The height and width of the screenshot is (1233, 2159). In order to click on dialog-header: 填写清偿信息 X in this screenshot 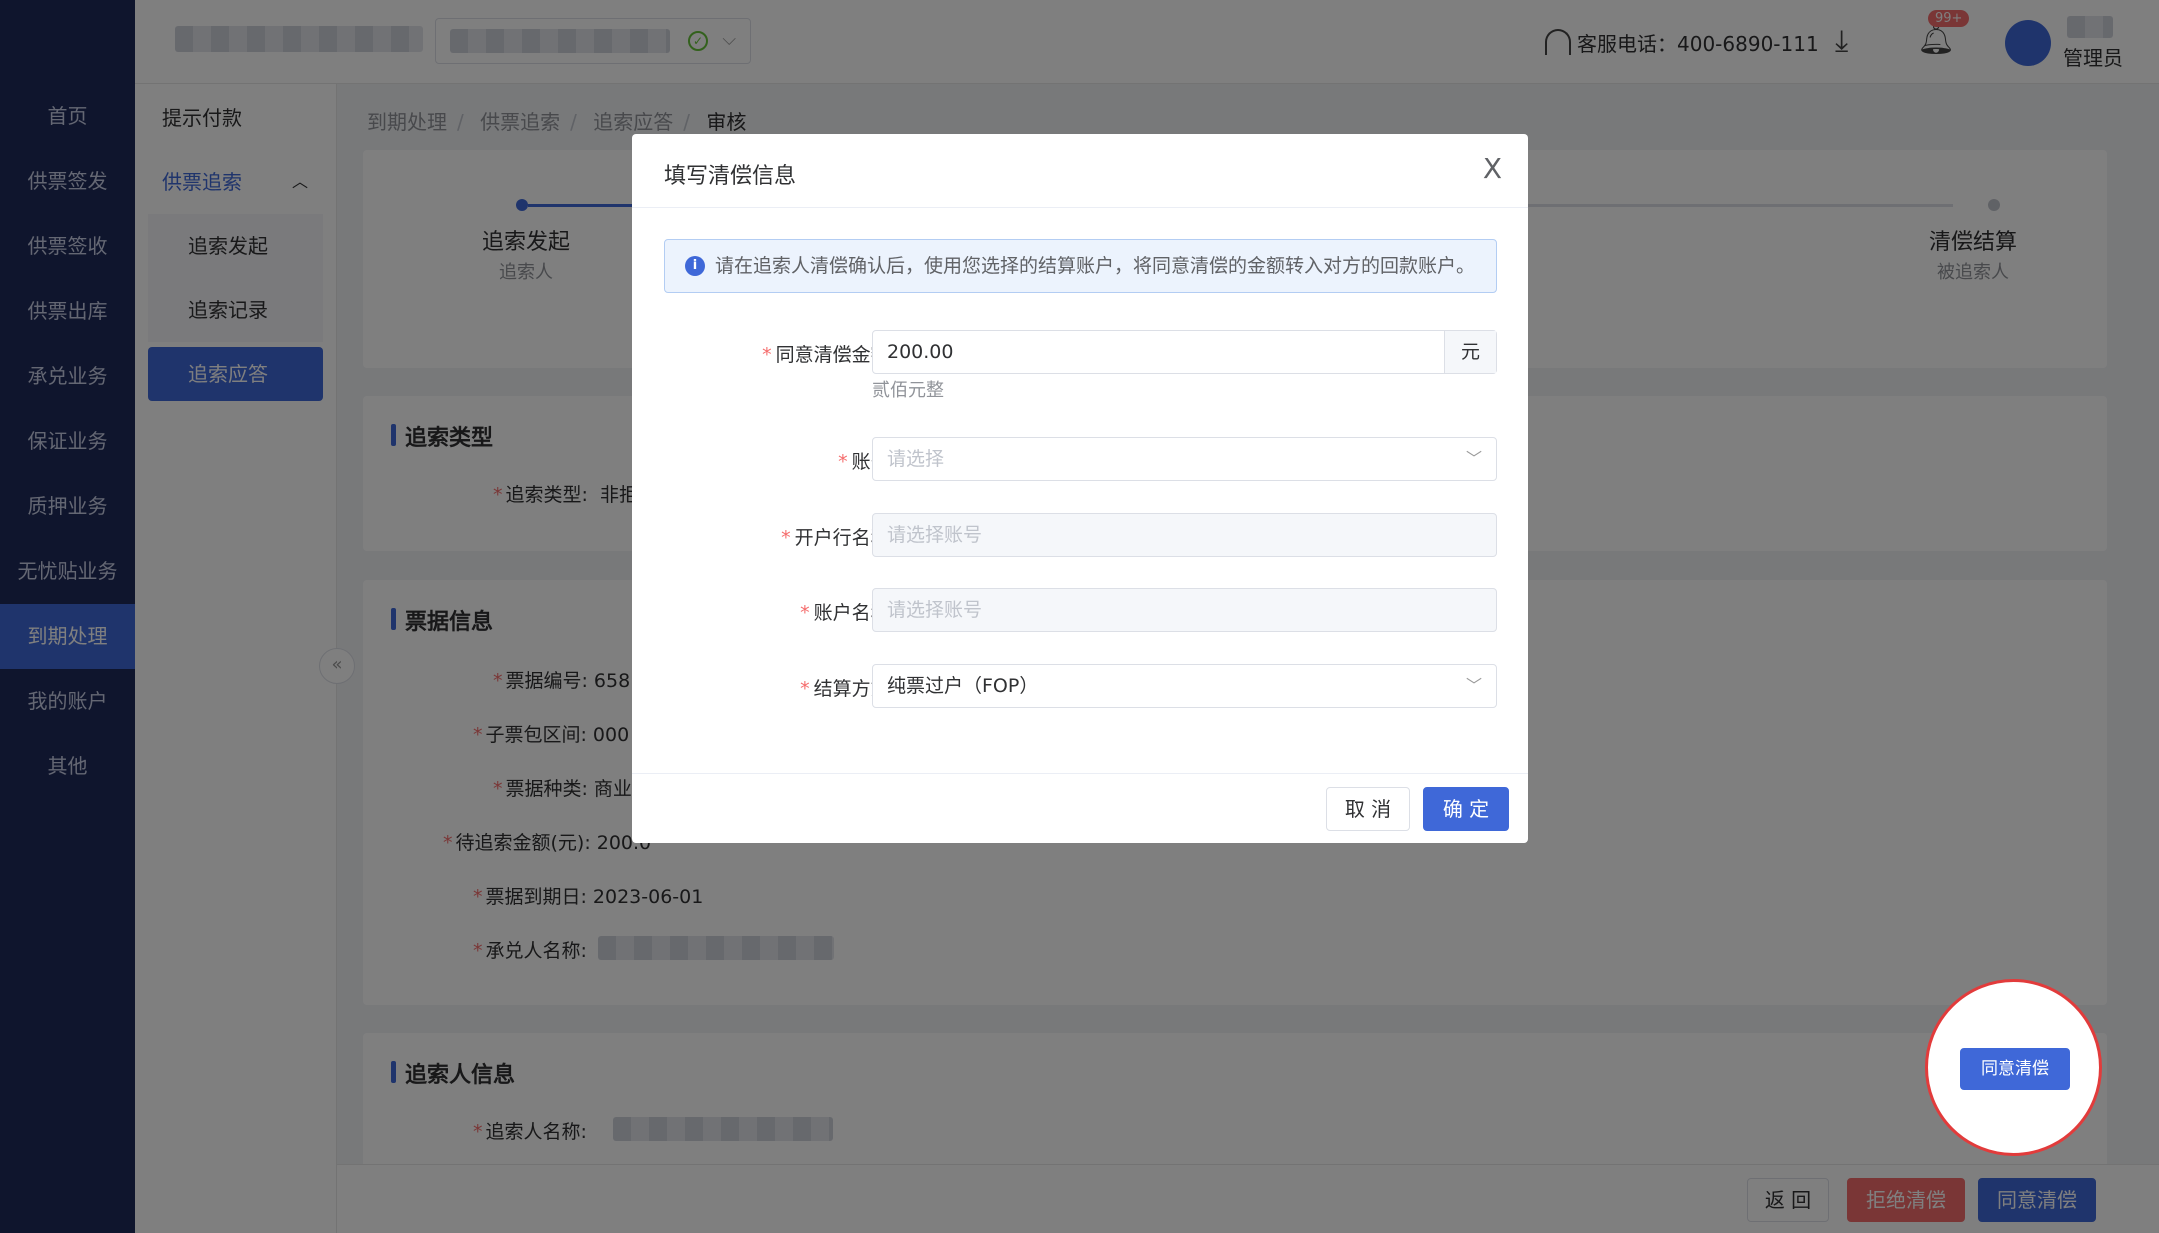, I will do `click(1080, 171)`.